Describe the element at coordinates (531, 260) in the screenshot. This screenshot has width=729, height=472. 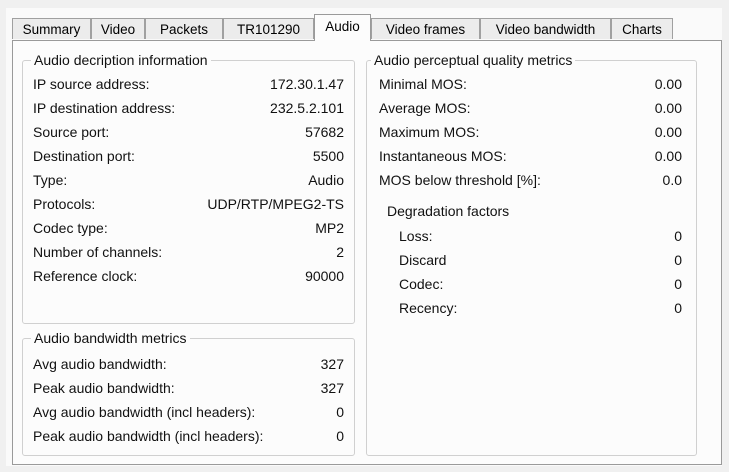
I see `degradation-row: Discard 0` at that location.